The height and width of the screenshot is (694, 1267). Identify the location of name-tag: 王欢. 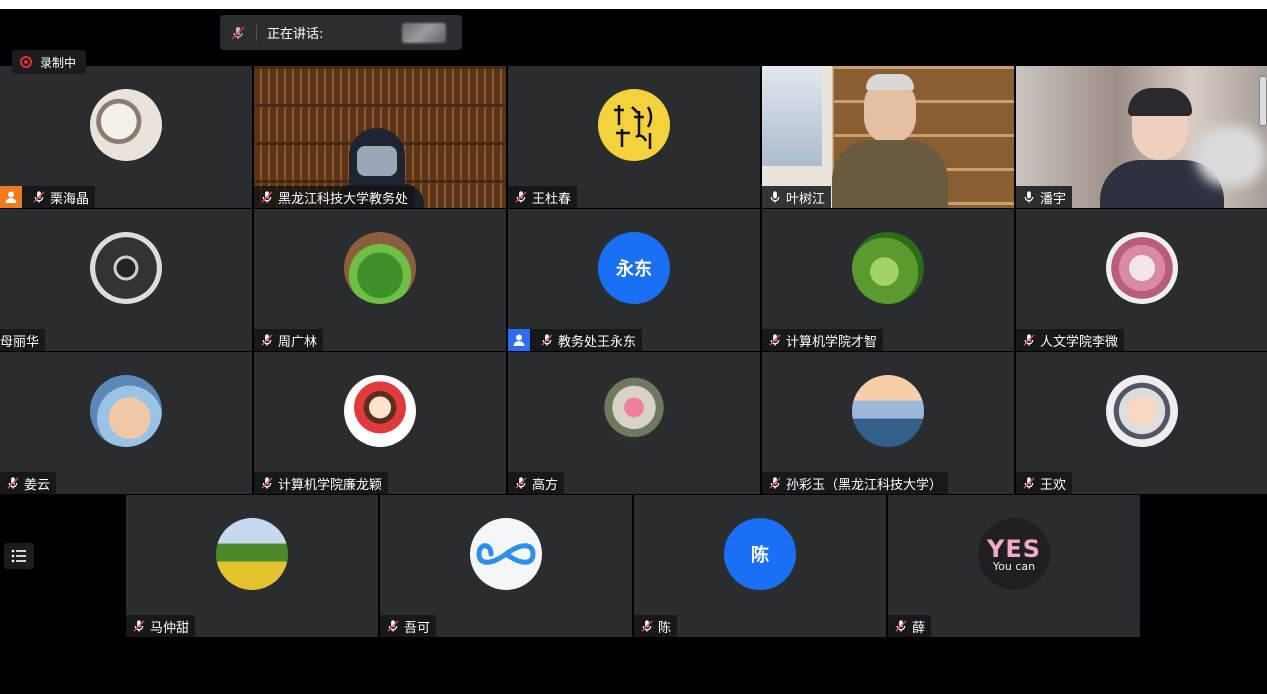
(1044, 483).